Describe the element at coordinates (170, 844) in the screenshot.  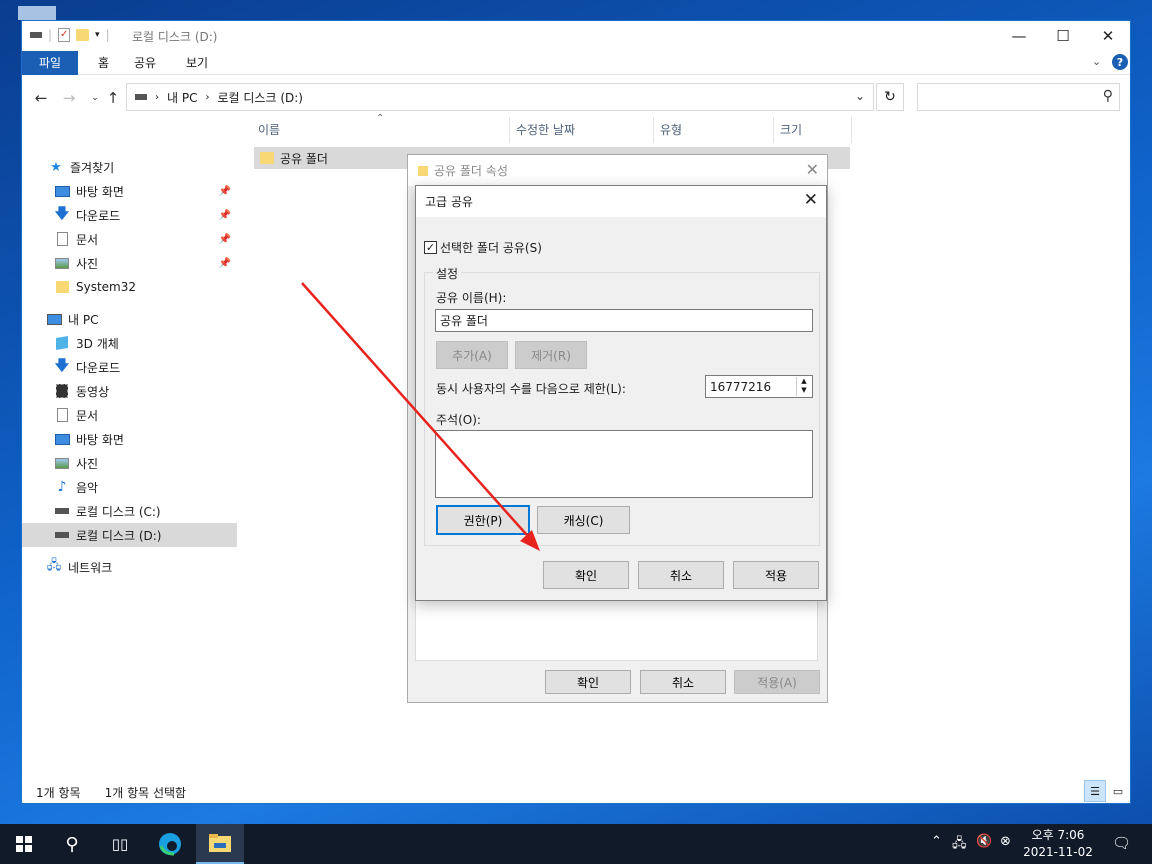
I see `edge-browser-icon` at that location.